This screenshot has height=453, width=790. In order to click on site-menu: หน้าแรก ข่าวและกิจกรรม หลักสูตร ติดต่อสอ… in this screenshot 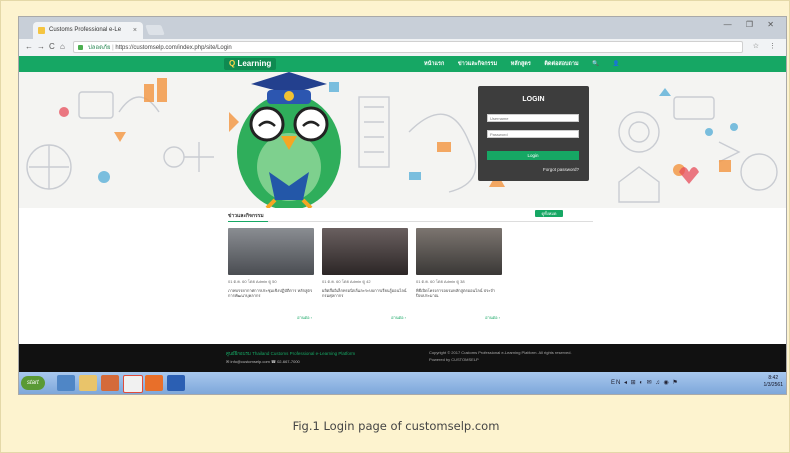, I will do `click(527, 64)`.